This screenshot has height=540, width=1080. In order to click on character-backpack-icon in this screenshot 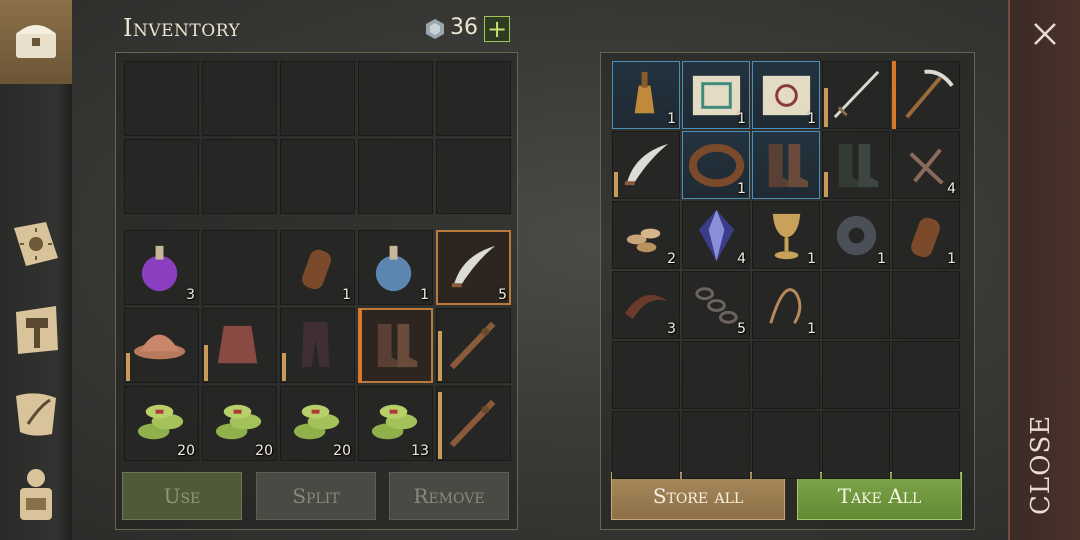, I will do `click(36, 494)`.